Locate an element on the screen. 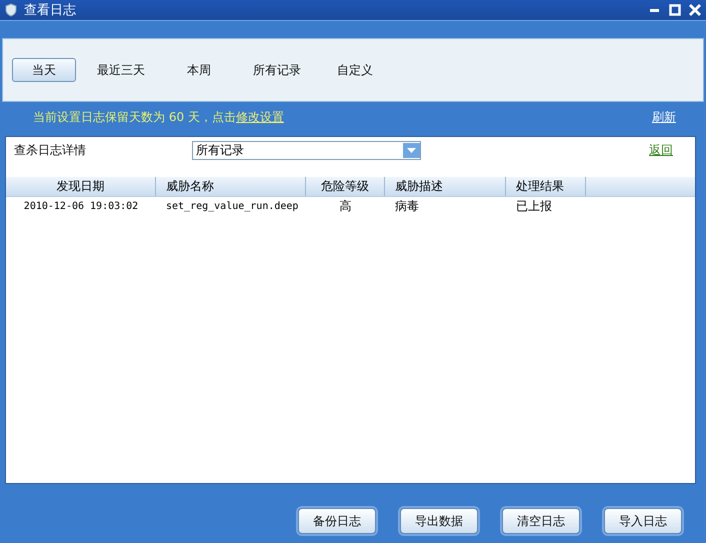  settings-link: 修改设置 is located at coordinates (260, 117).